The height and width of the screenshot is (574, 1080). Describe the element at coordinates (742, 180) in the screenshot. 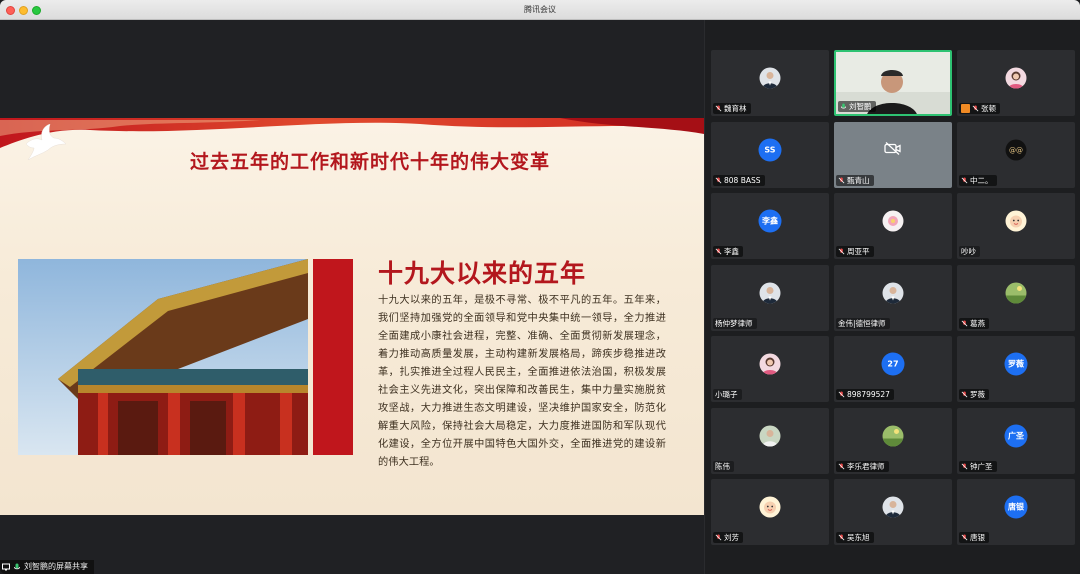

I see `participant-name: 808 BASS` at that location.